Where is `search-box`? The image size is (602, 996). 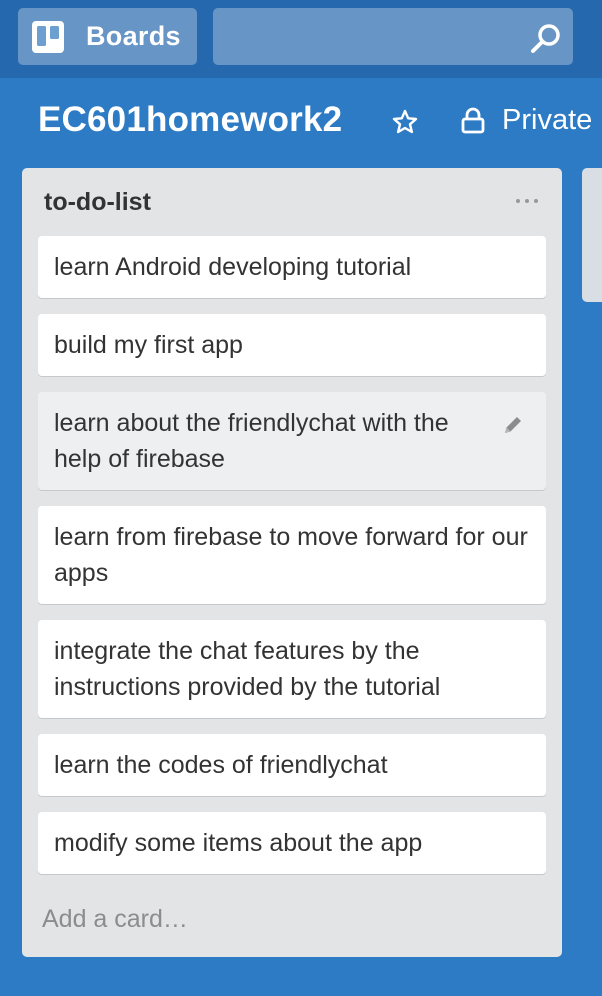
search-box is located at coordinates (393, 37).